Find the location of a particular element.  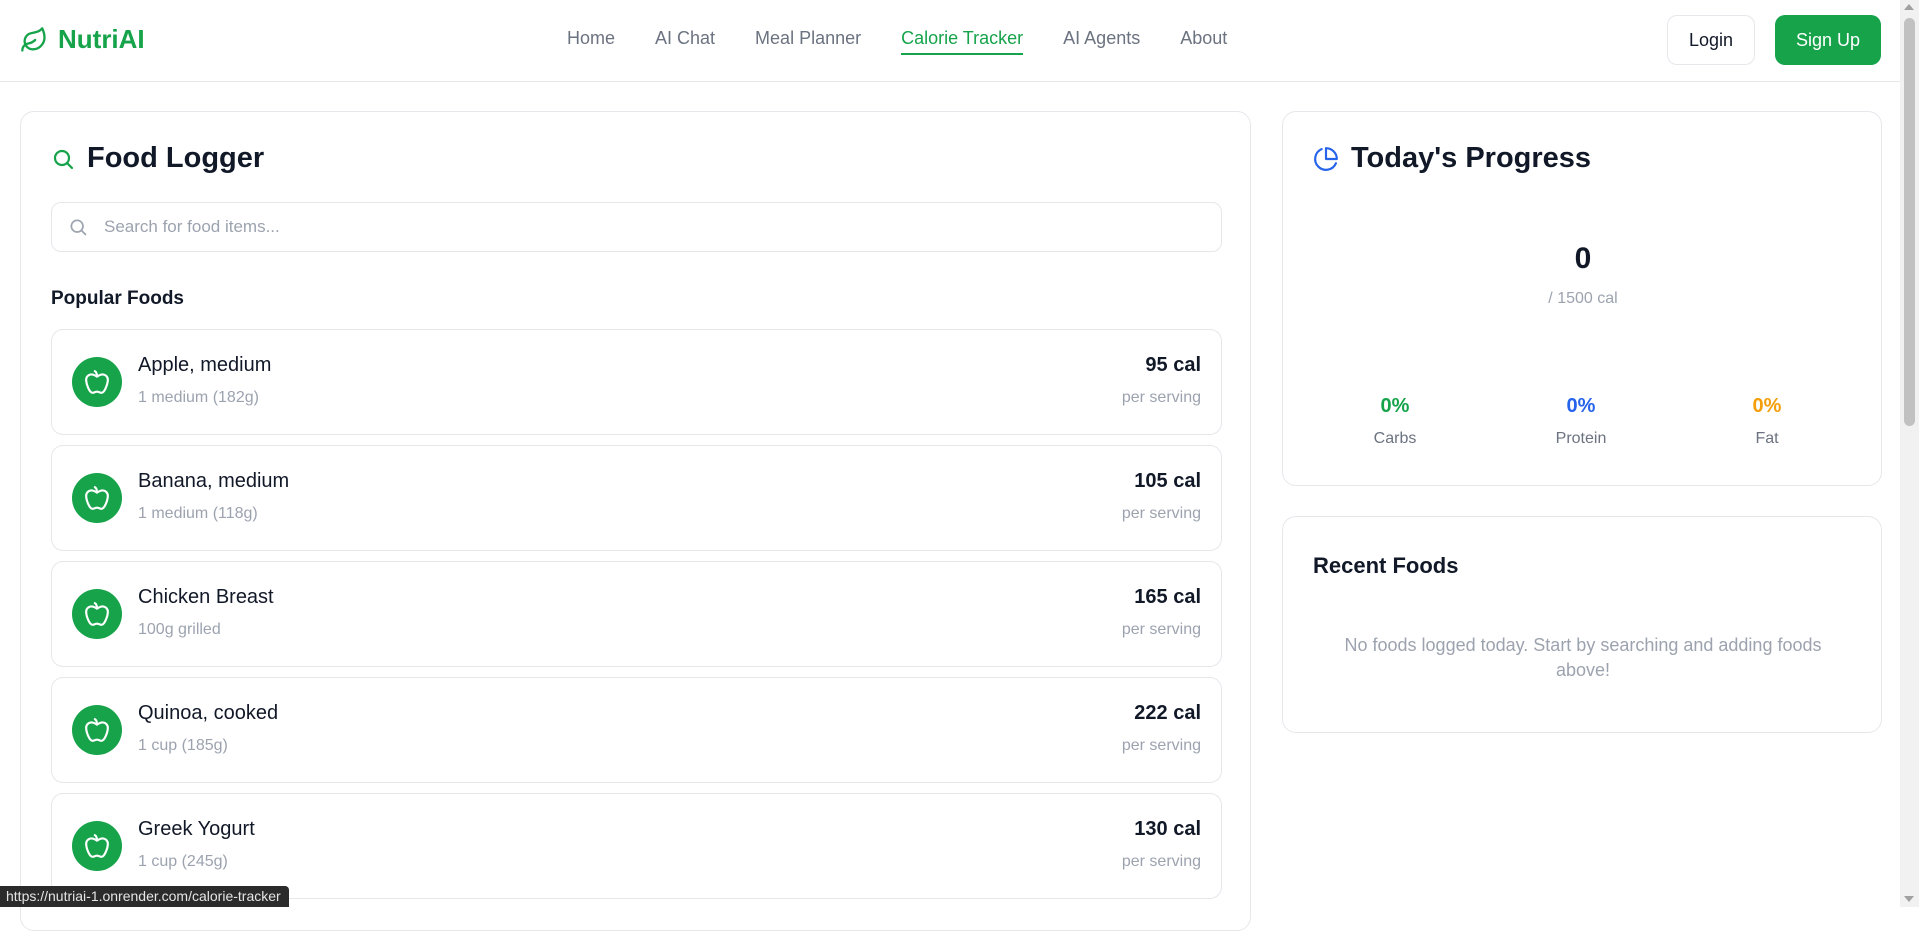

food-calories: 105 cal is located at coordinates (1167, 481).